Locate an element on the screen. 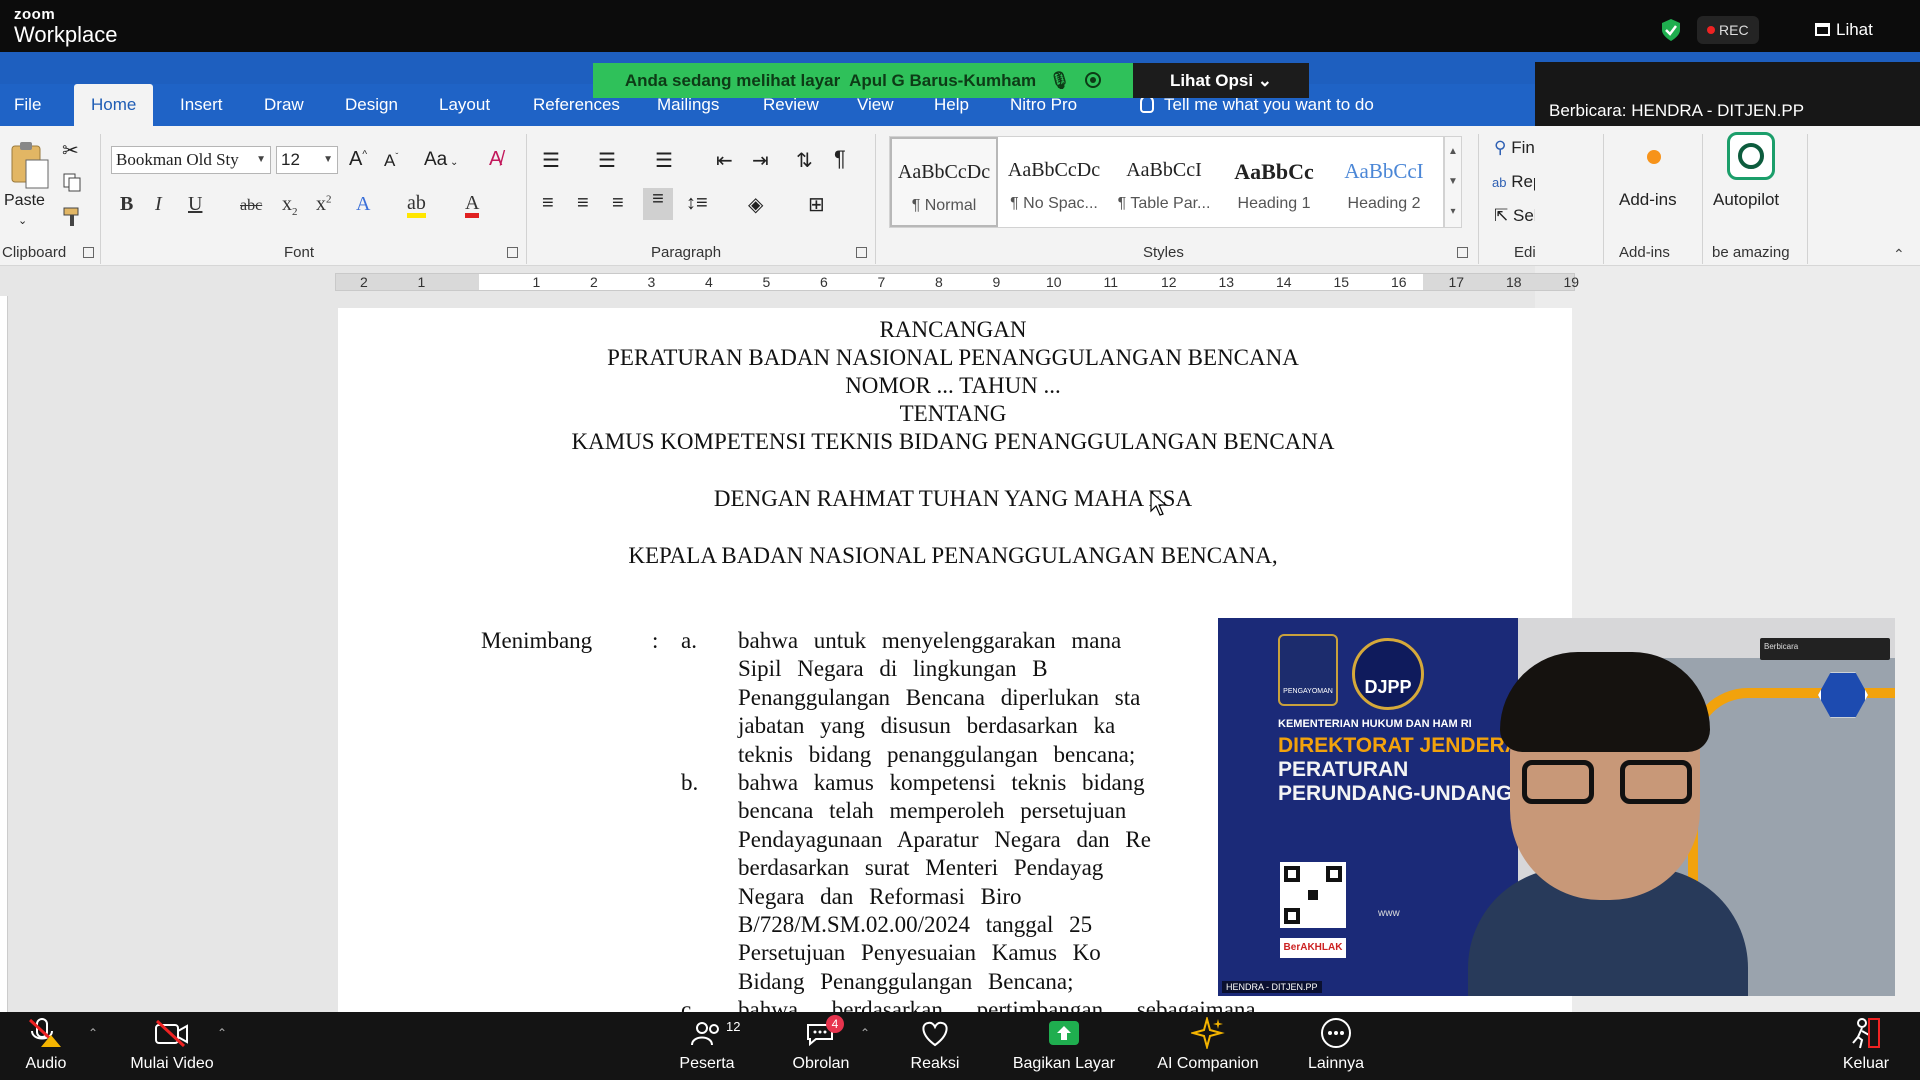 This screenshot has height=1080, width=1920. change-case-button: Aa ⌄ is located at coordinates (441, 160).